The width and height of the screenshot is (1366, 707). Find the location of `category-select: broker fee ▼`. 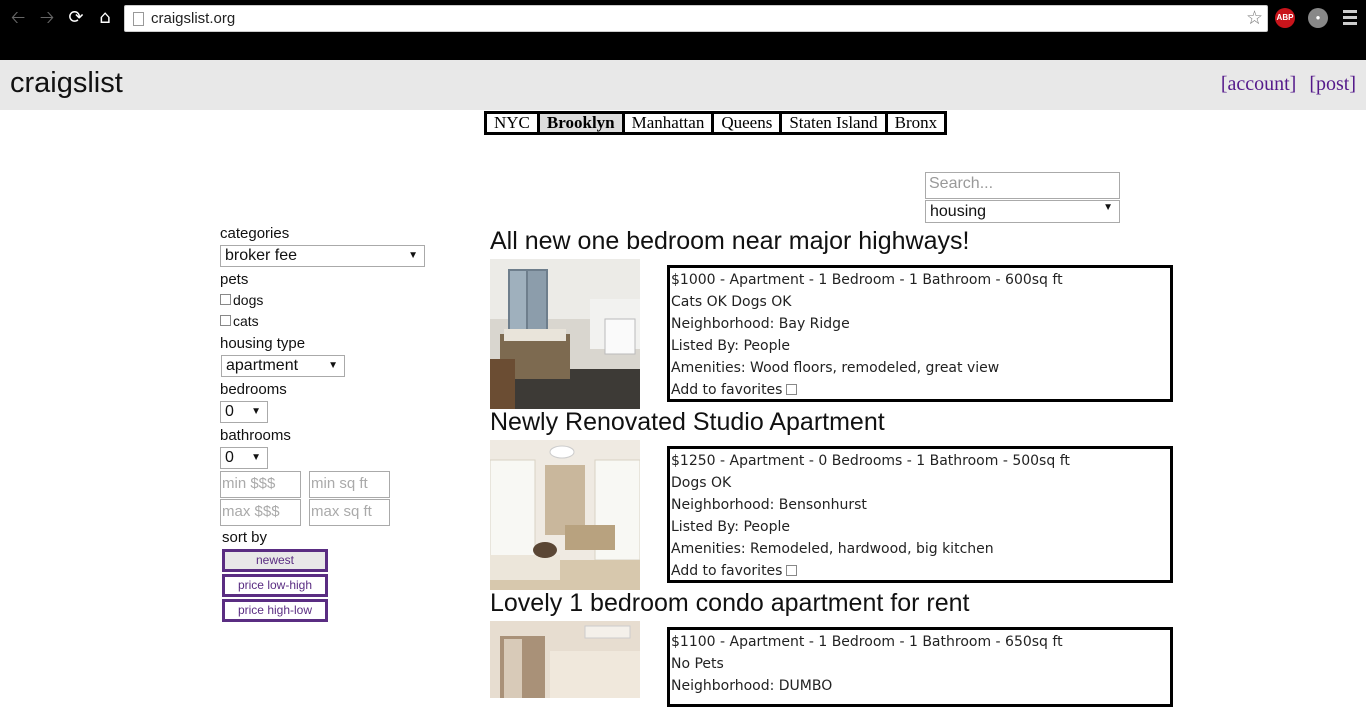

category-select: broker fee ▼ is located at coordinates (322, 256).